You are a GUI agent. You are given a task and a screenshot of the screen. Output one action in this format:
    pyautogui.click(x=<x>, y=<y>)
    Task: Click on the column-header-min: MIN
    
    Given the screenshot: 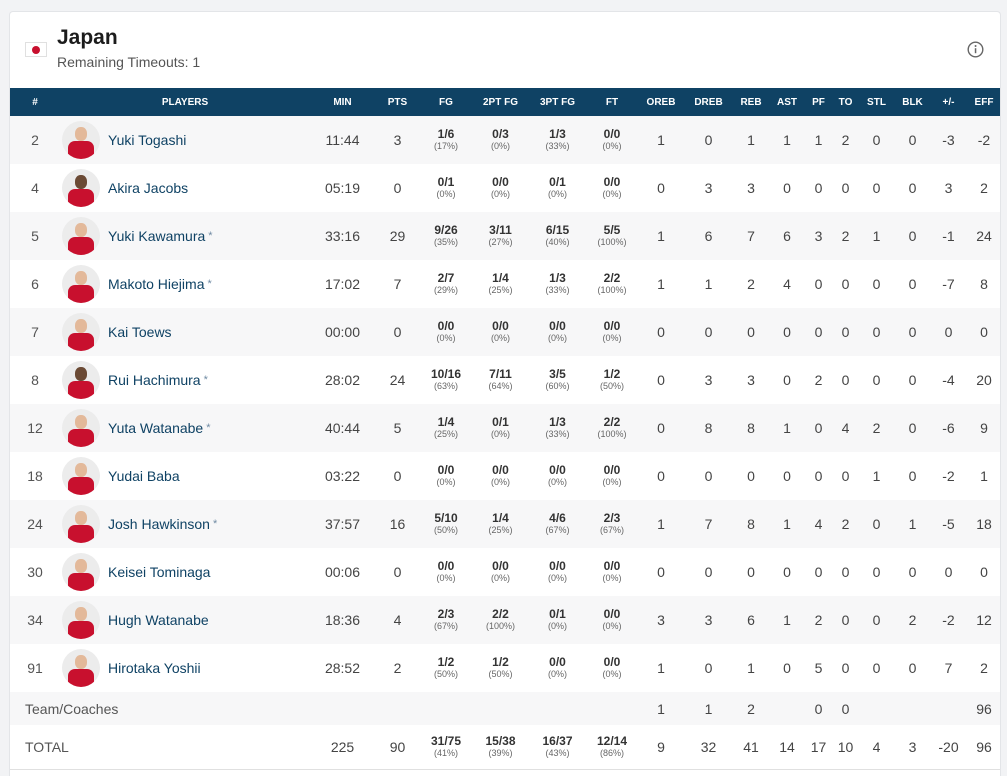 What is the action you would take?
    pyautogui.click(x=342, y=102)
    